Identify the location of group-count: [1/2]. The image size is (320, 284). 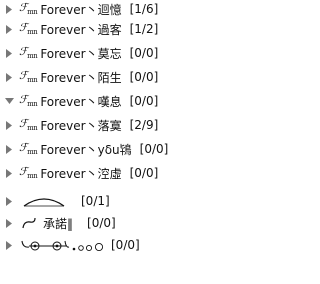
(144, 29).